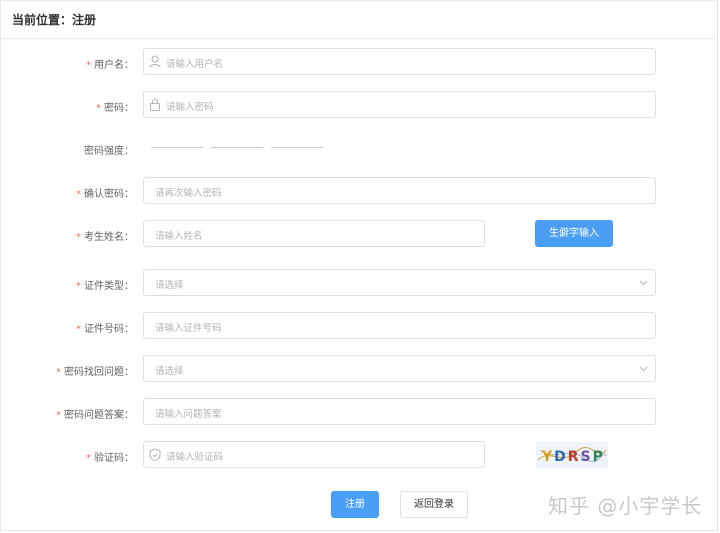 This screenshot has width=720, height=533. I want to click on answer-label: * 密码问题答案：, so click(95, 413).